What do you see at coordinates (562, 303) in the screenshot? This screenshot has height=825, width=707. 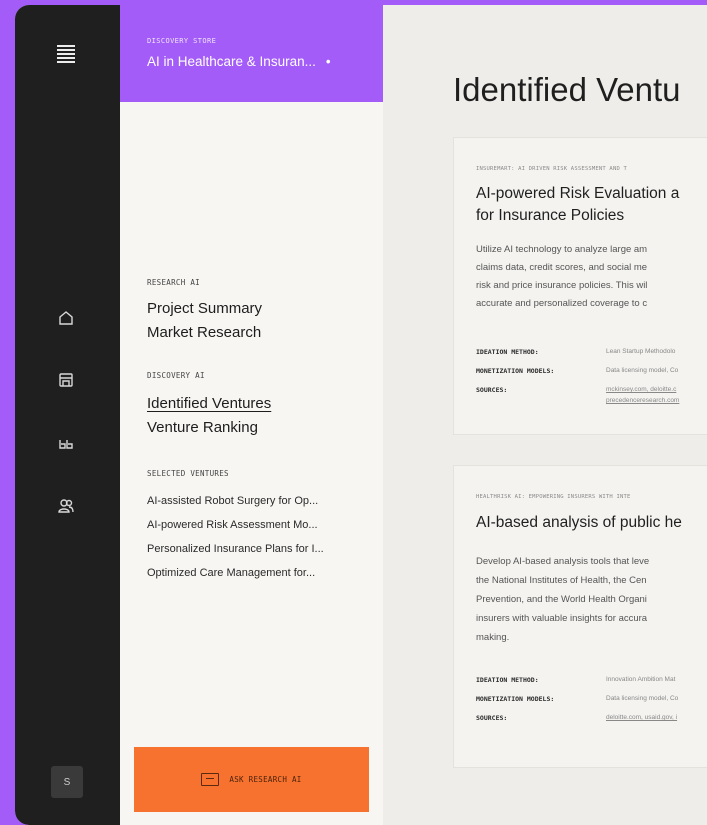 I see `venture-description: accurate and personalized coverage to c` at bounding box center [562, 303].